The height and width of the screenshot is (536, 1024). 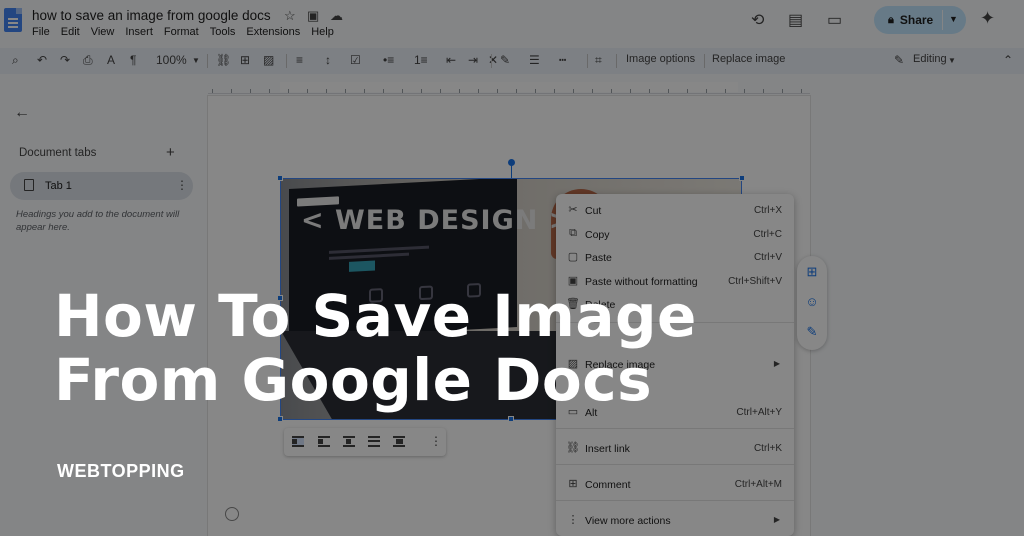 I want to click on headline-line-1: How To Save Image, so click(x=375, y=316).